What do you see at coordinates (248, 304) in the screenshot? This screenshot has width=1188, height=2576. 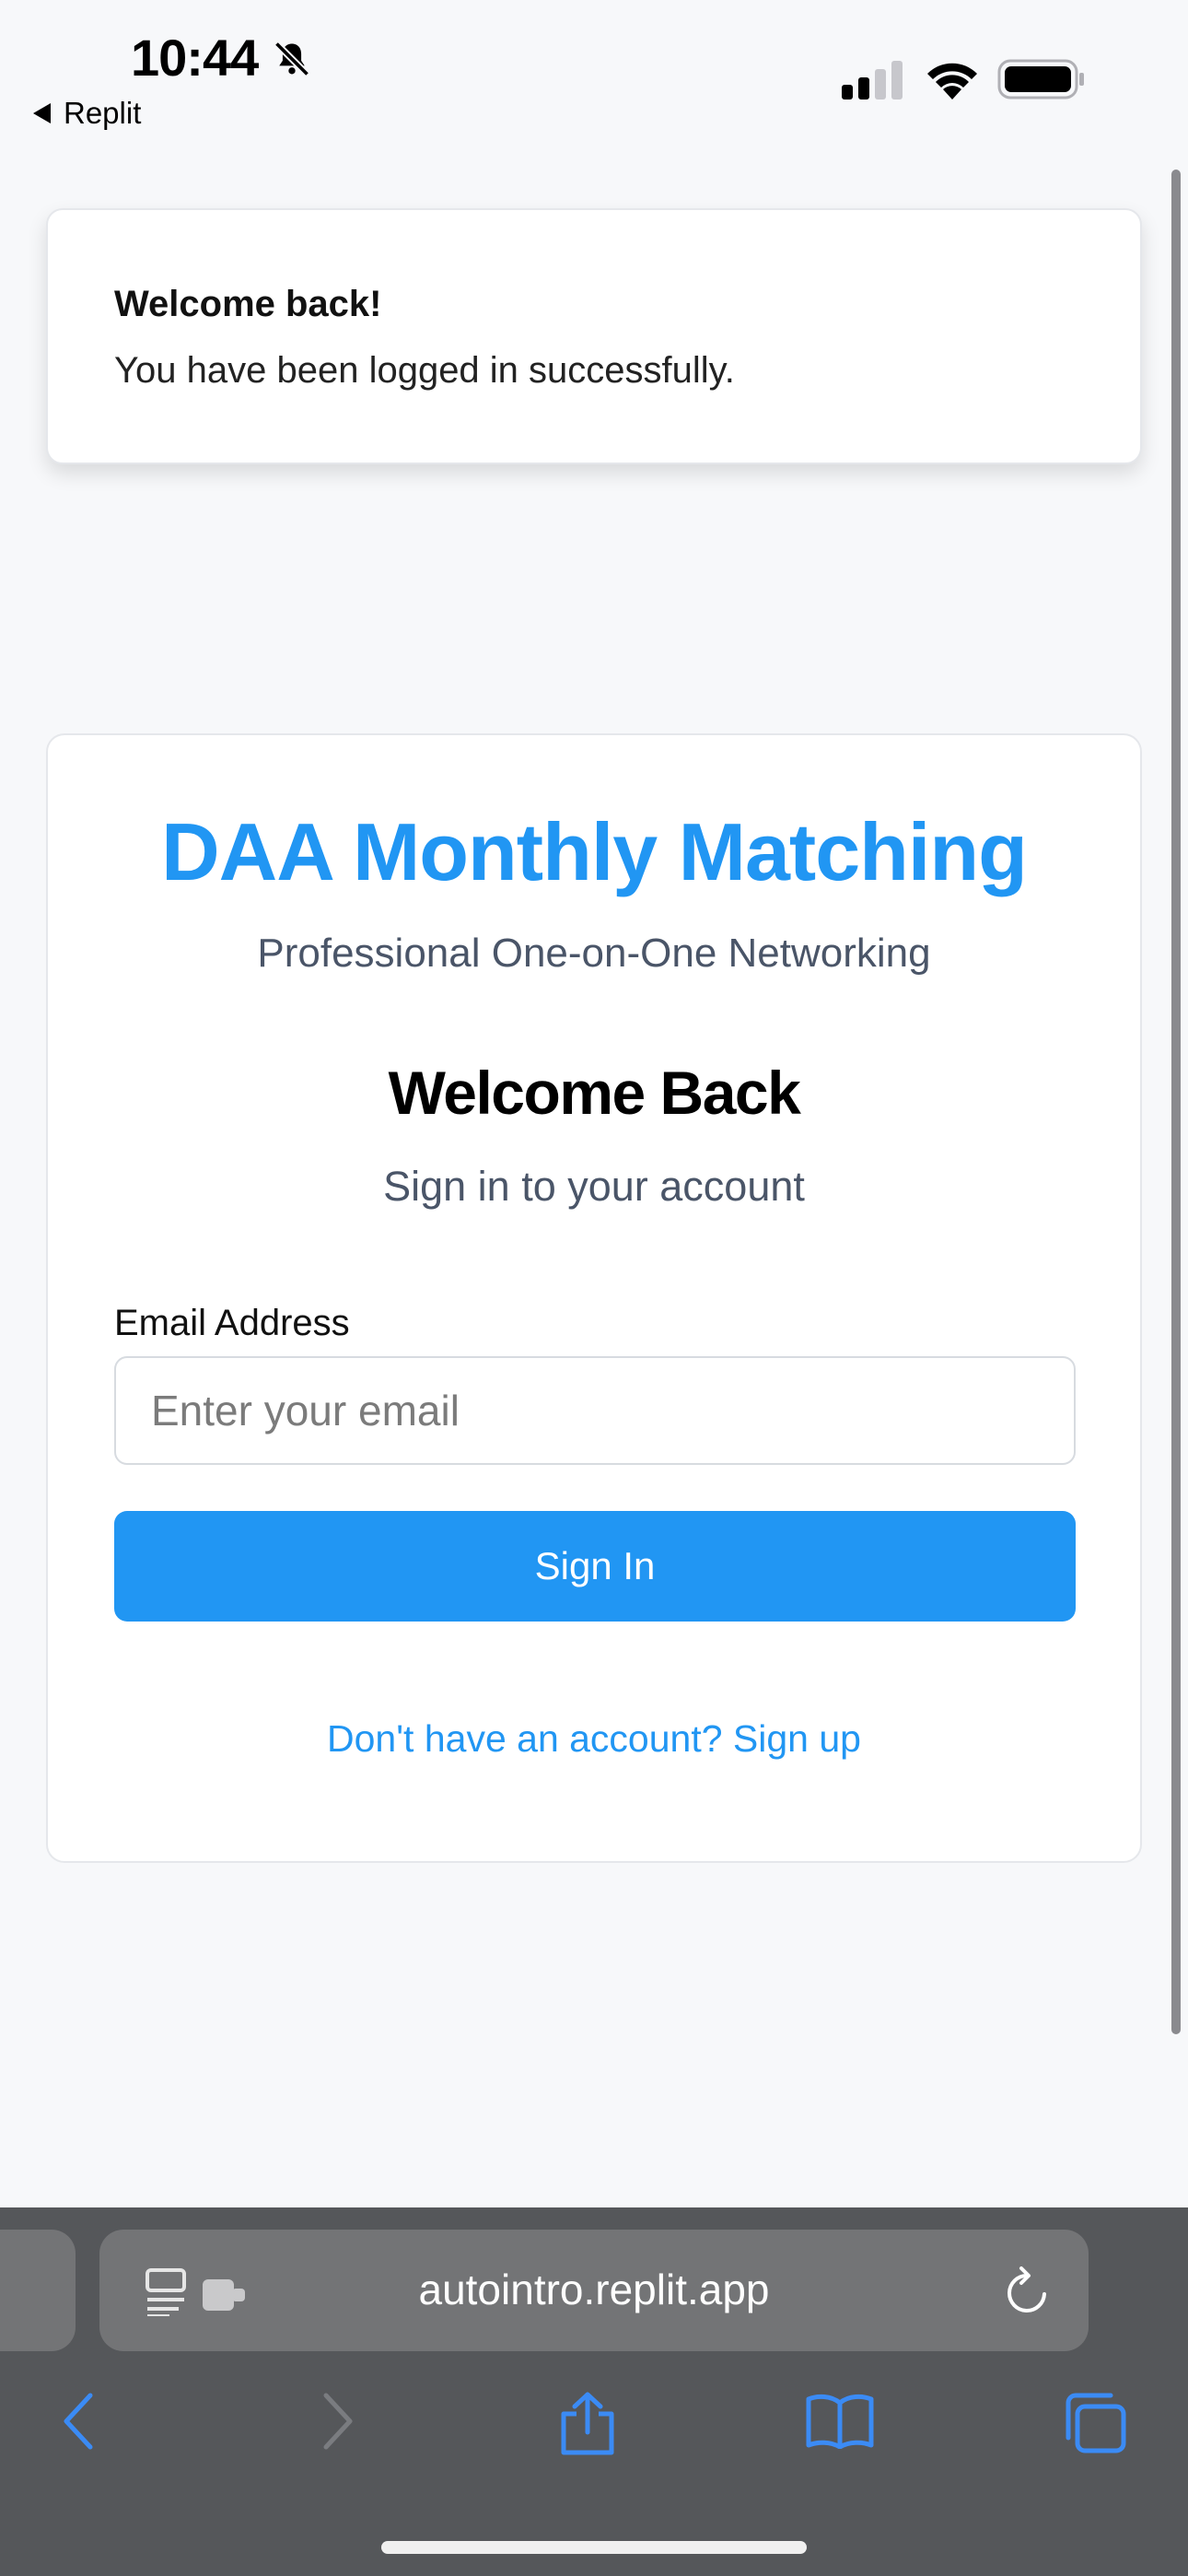 I see `toast-title: Welcome back!` at bounding box center [248, 304].